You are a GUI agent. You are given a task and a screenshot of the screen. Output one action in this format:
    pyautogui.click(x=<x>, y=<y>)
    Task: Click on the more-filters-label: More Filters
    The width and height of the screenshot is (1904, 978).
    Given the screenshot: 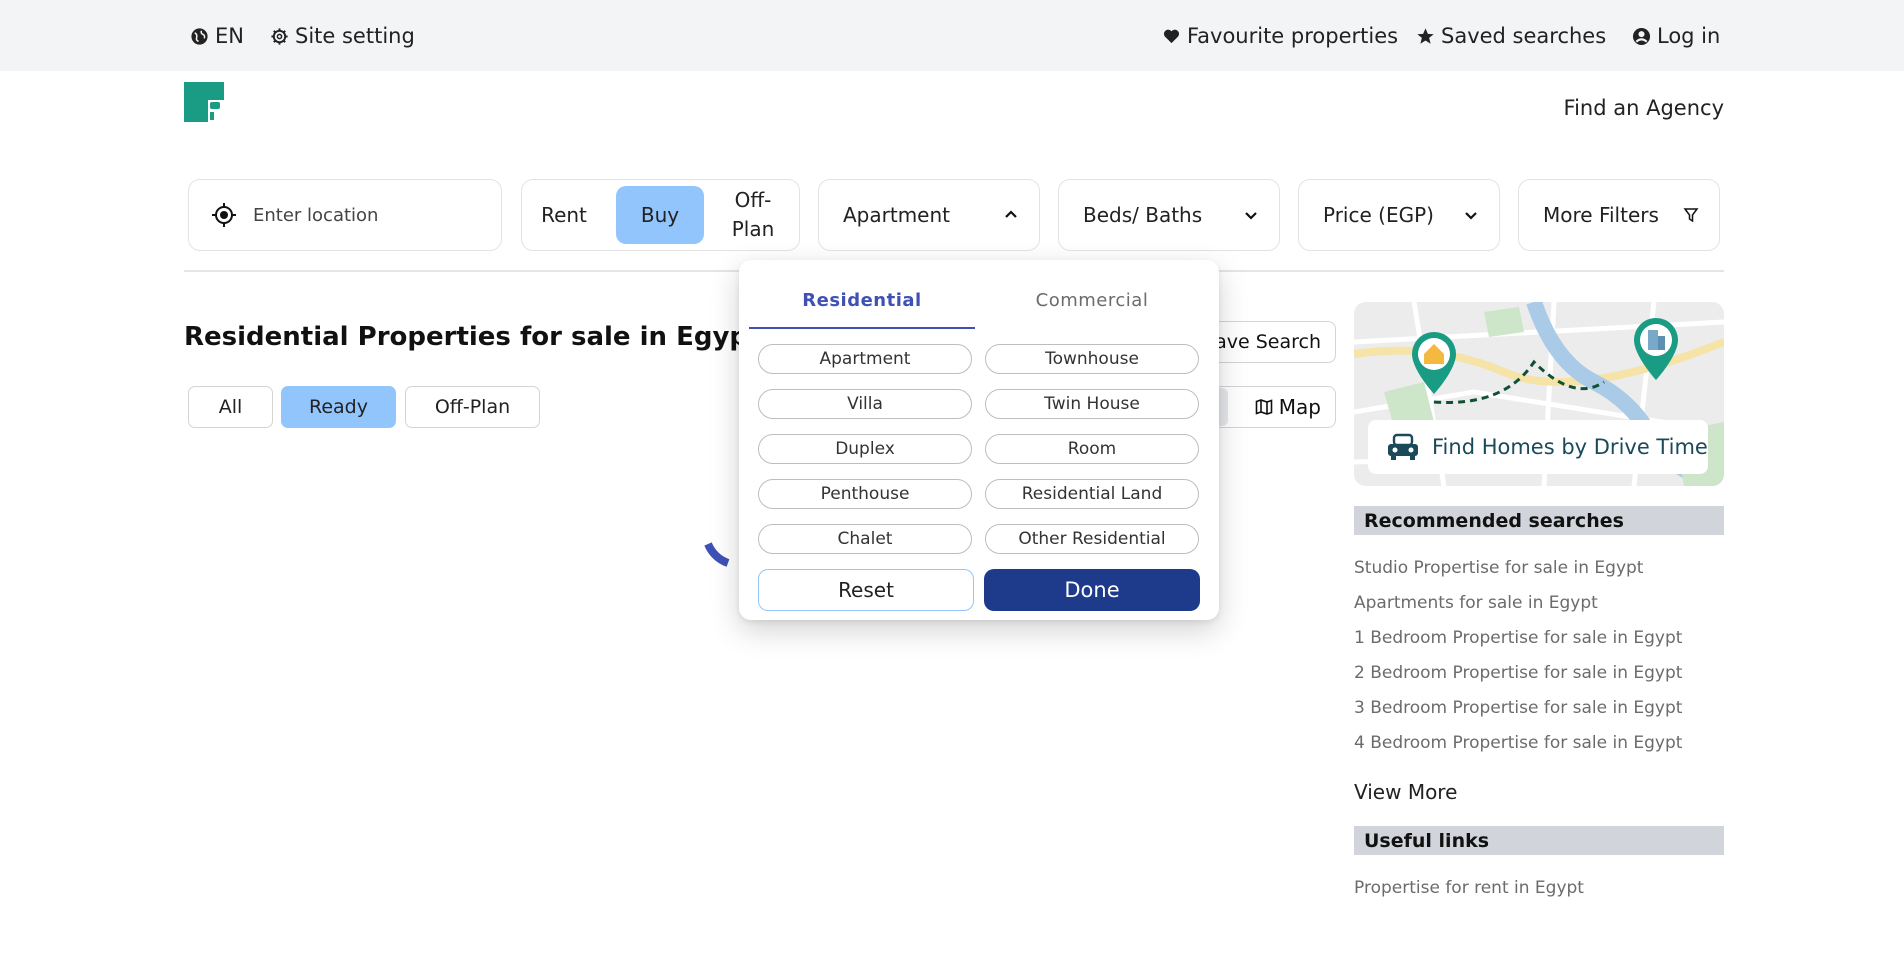 What is the action you would take?
    pyautogui.click(x=1601, y=215)
    